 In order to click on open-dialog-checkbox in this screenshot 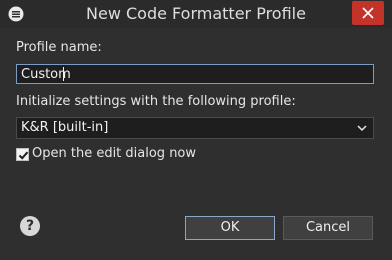, I will do `click(22, 154)`.